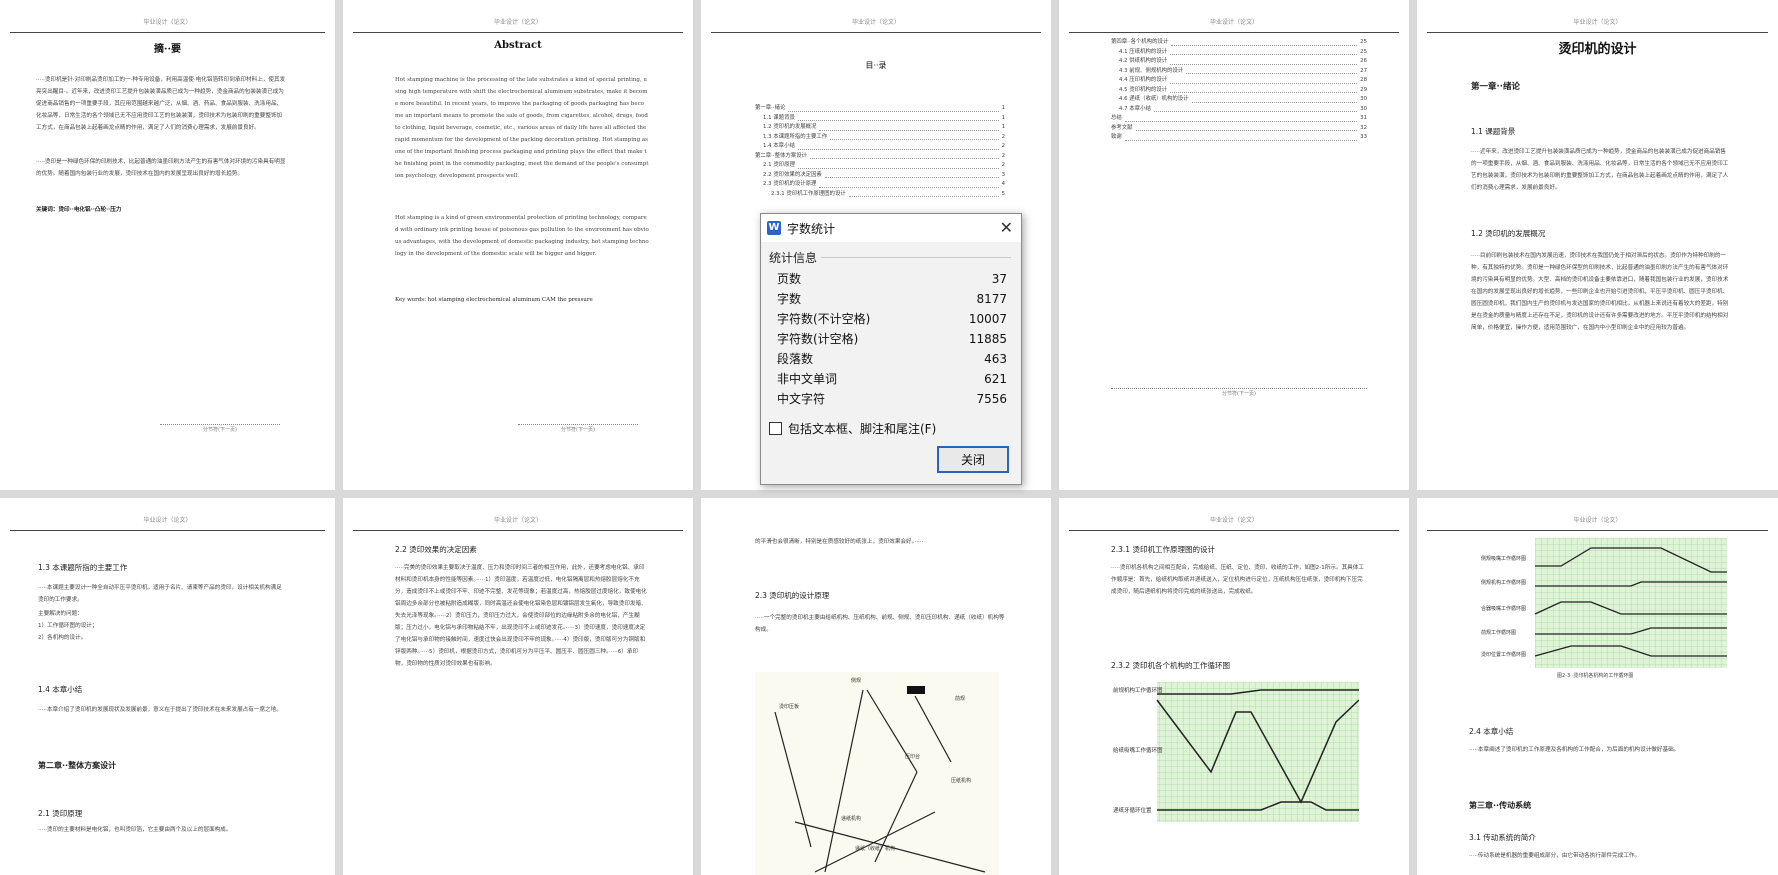  Describe the element at coordinates (880, 119) in the screenshot. I see `toc-entry: 1.1 课题背景 1` at that location.